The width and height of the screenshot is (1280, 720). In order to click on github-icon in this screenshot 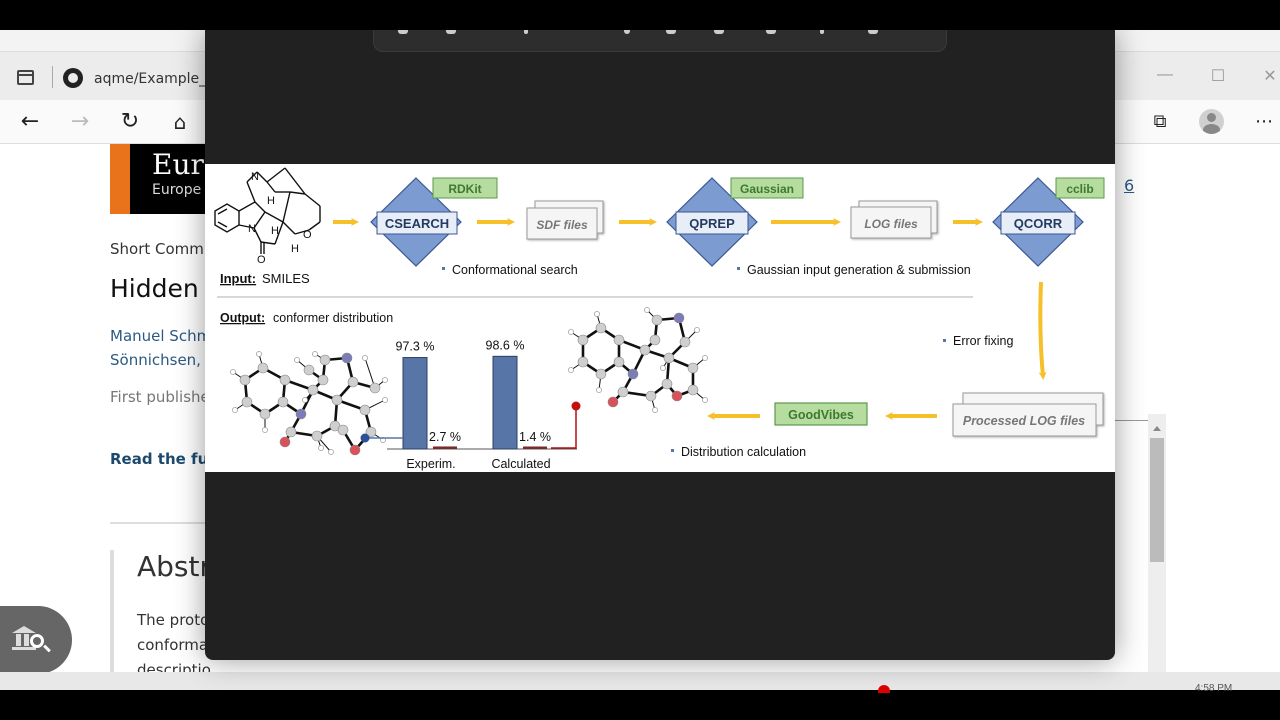, I will do `click(73, 78)`.